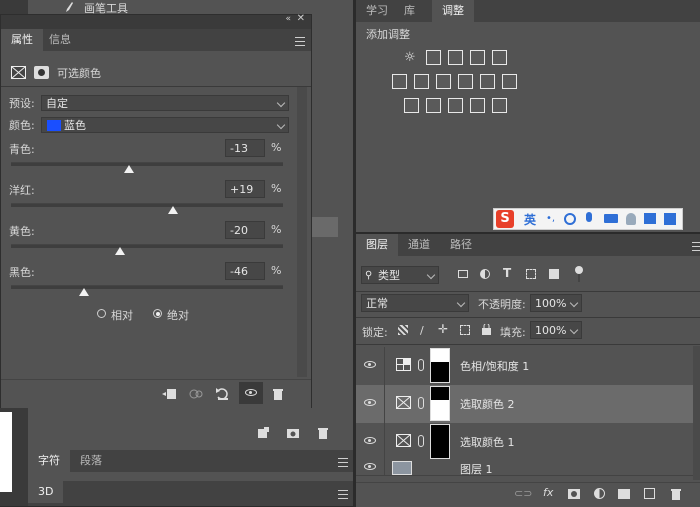 This screenshot has width=700, height=507. I want to click on collapse-icon: «, so click(288, 19).